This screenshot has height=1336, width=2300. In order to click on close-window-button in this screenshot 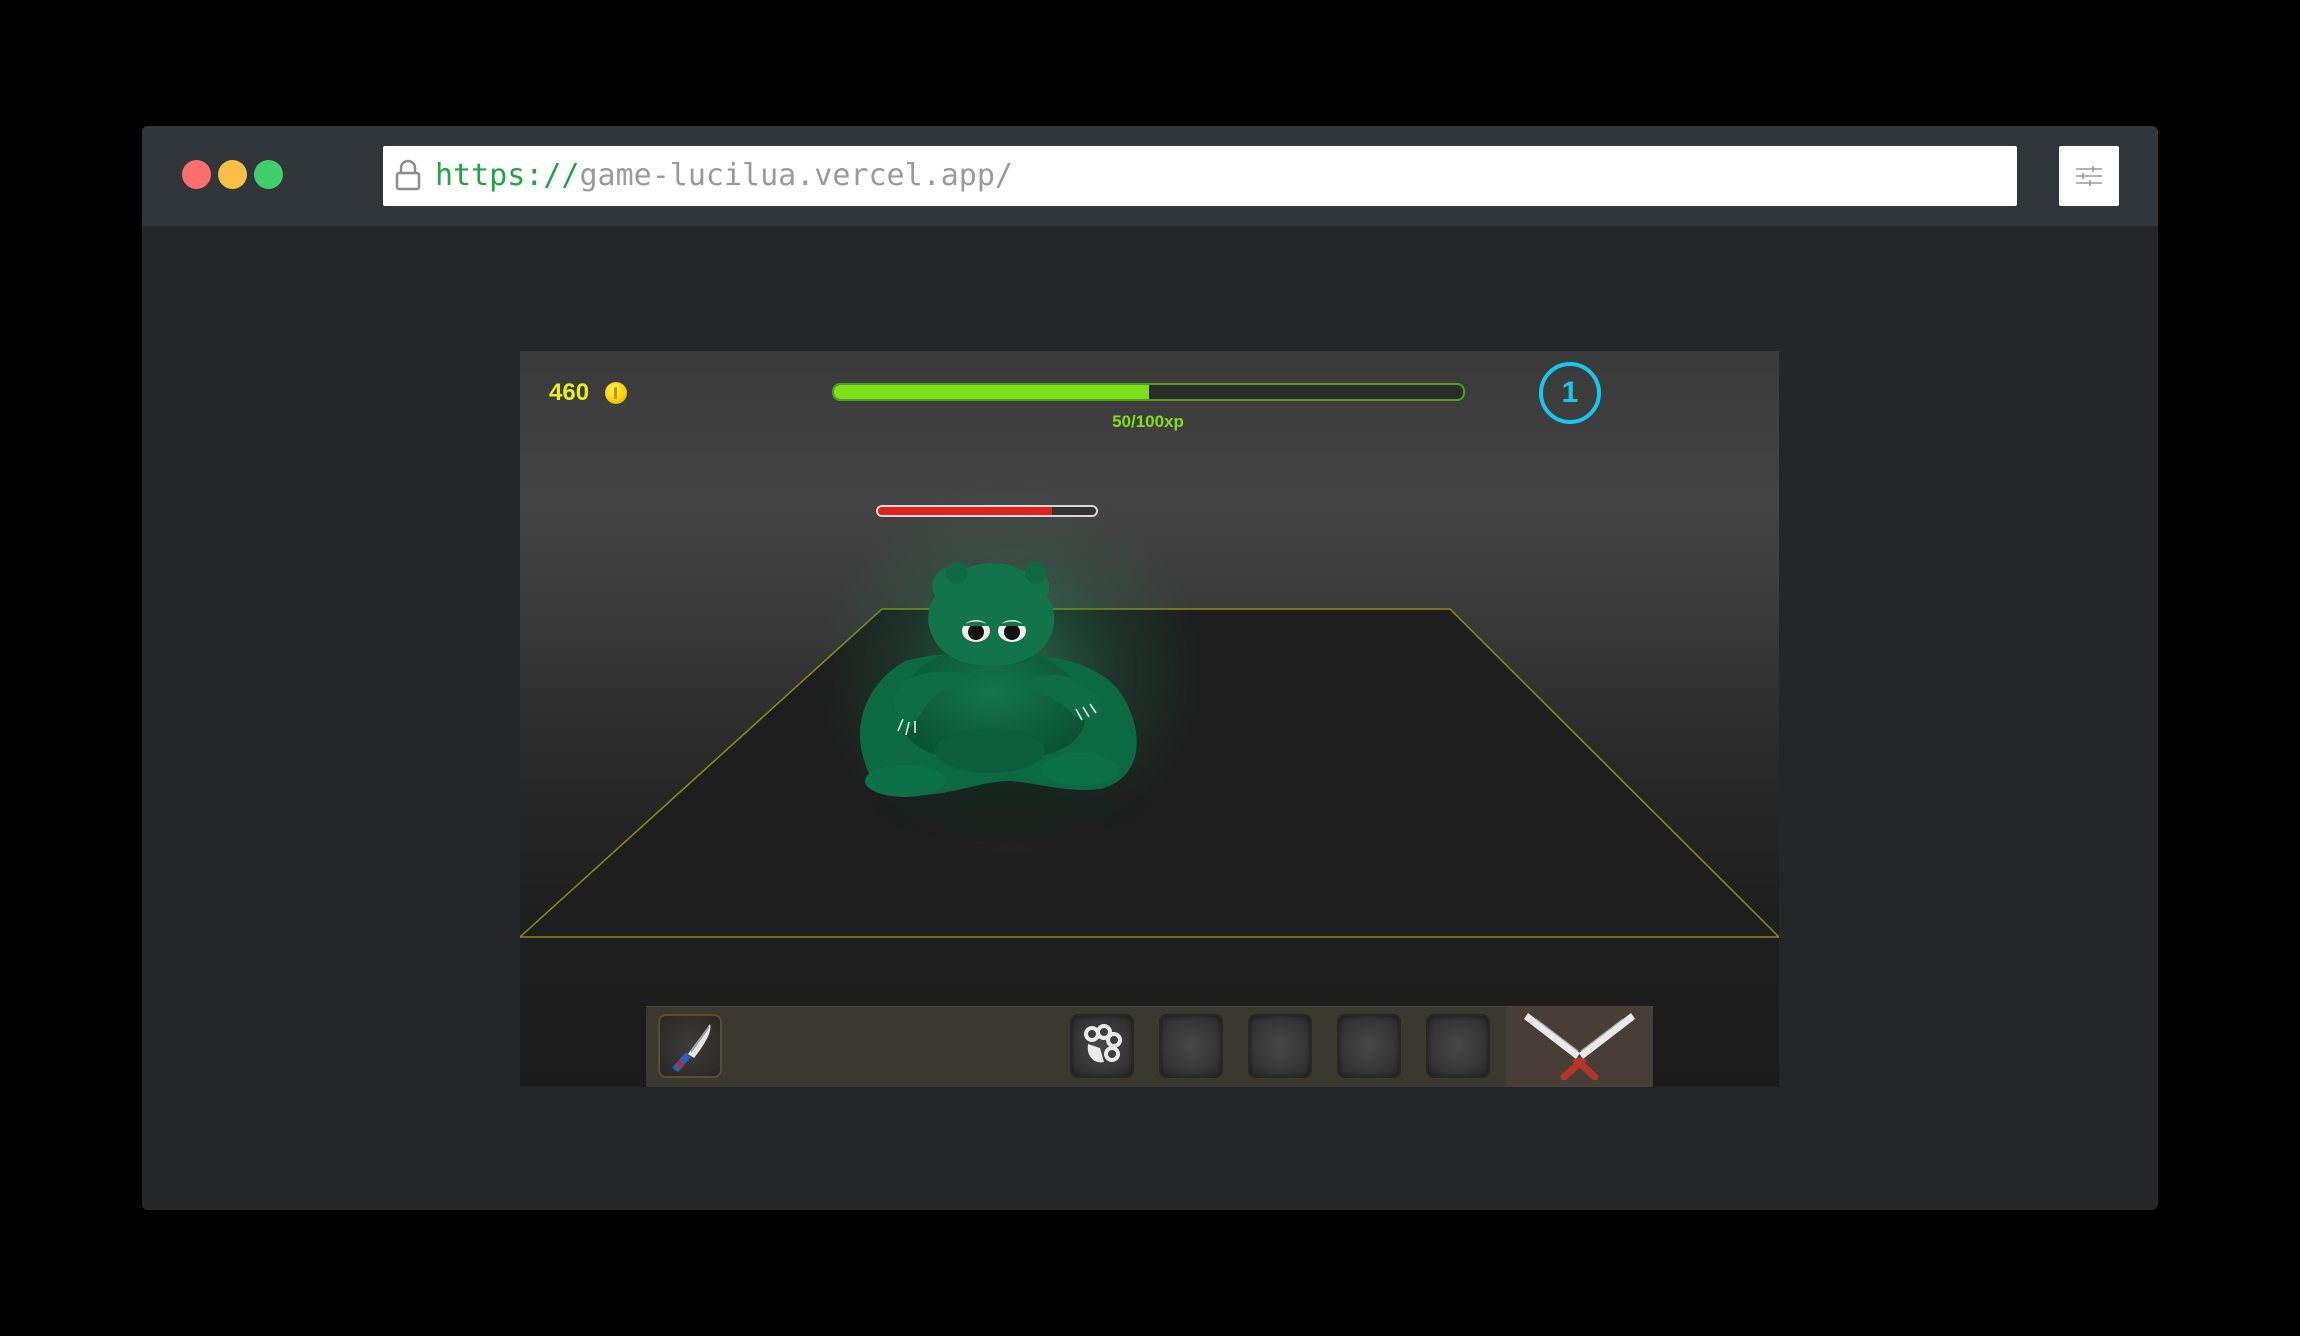, I will do `click(196, 174)`.